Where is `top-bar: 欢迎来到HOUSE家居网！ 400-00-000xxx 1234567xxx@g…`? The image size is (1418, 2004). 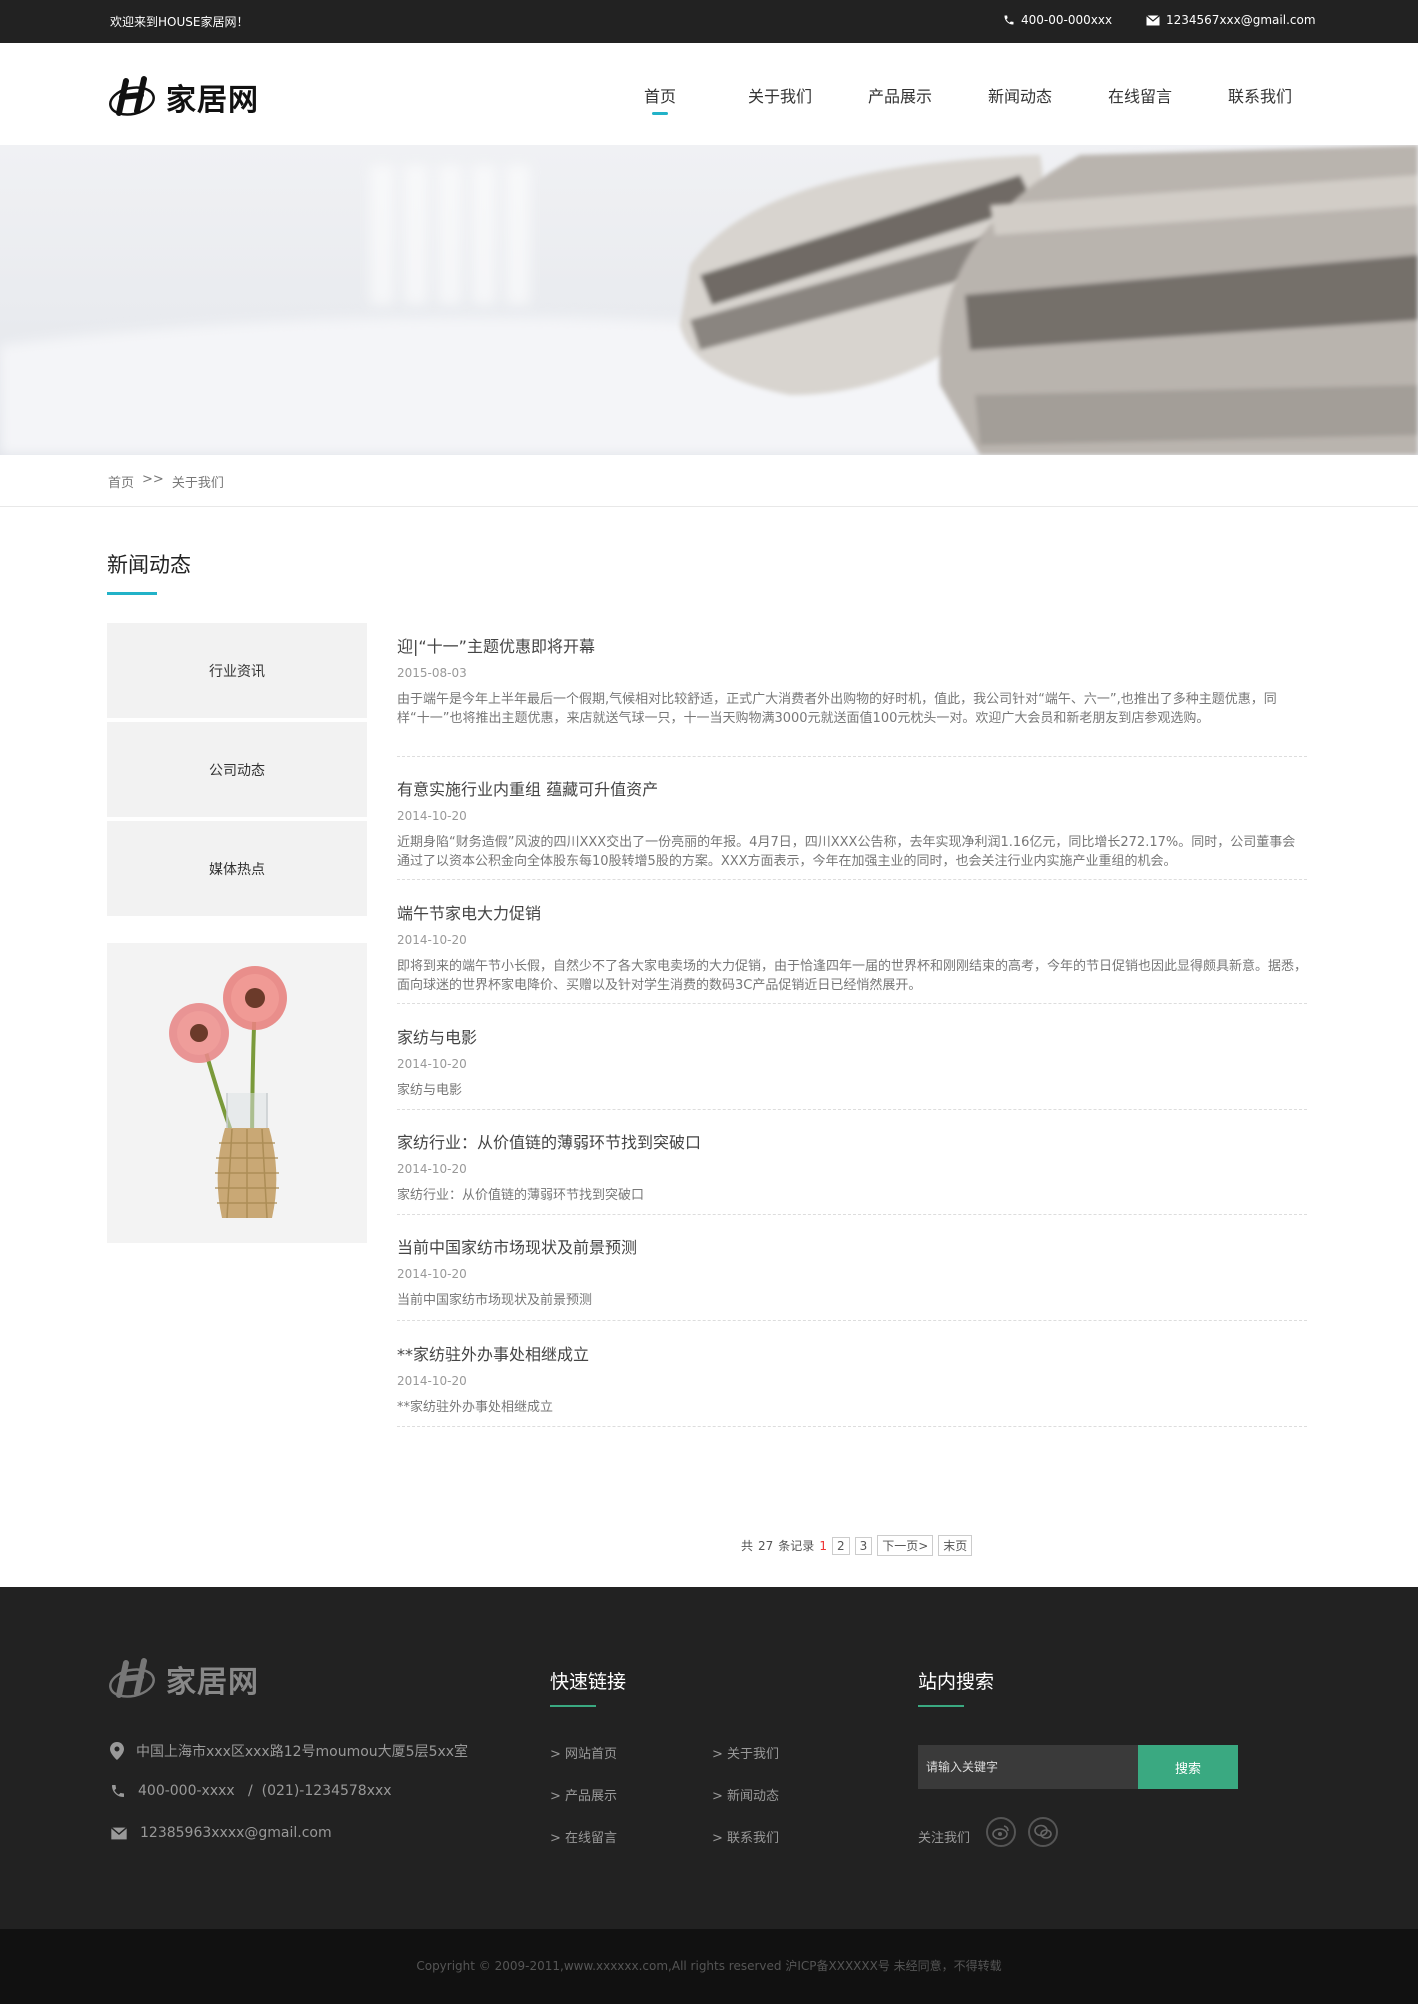
top-bar: 欢迎来到HOUSE家居网！ 400-00-000xxx 1234567xxx@g… is located at coordinates (709, 21).